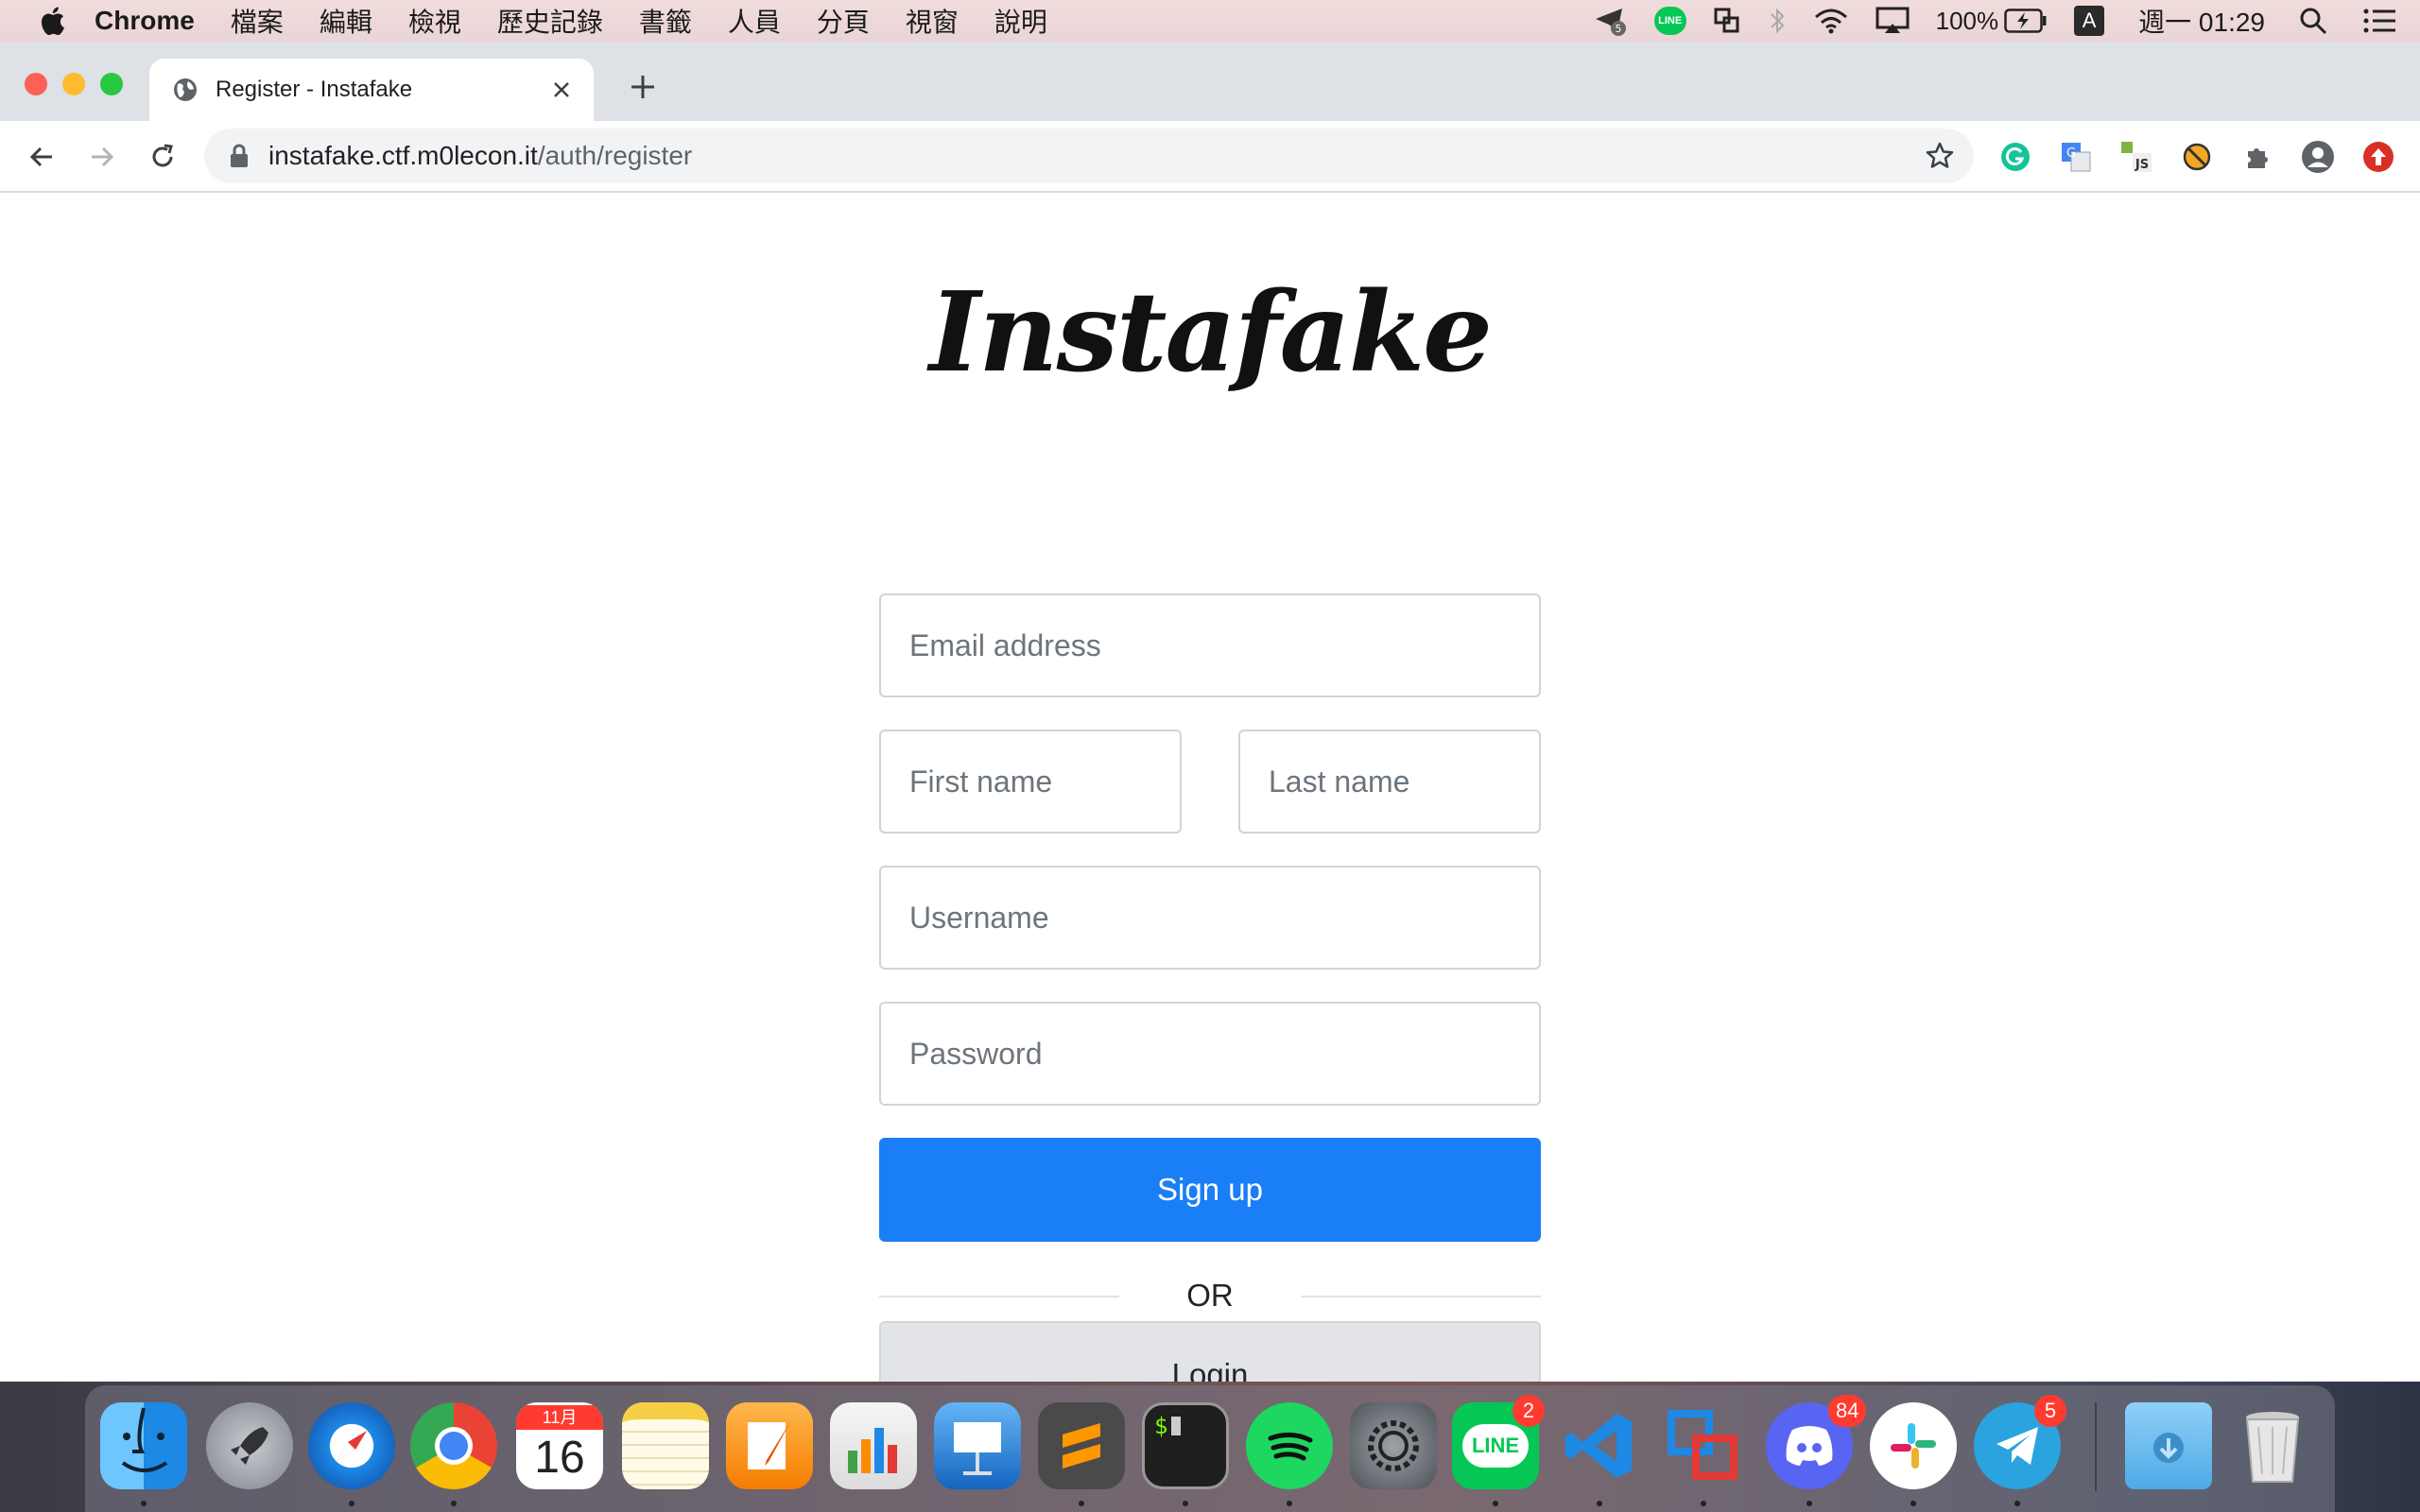 The image size is (2420, 1512). Describe the element at coordinates (111, 84) in the screenshot. I see `window-zoom-button` at that location.